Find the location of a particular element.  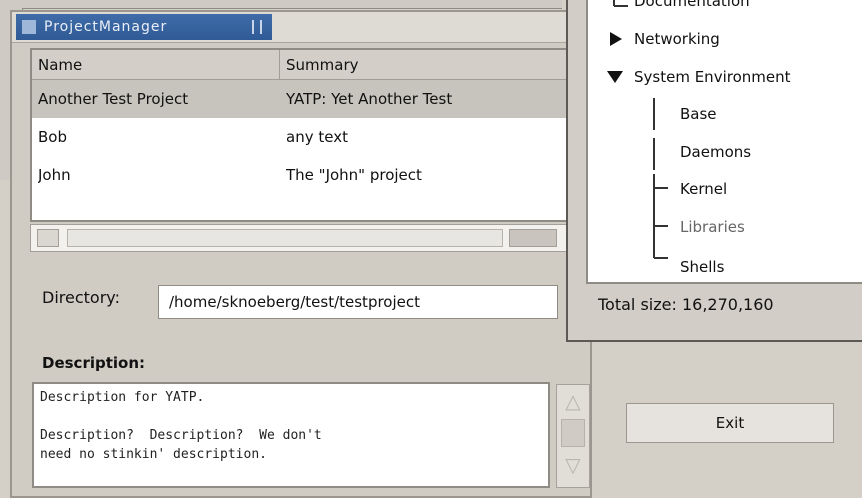

tree-item-daemons: Daemons is located at coordinates (715, 152).